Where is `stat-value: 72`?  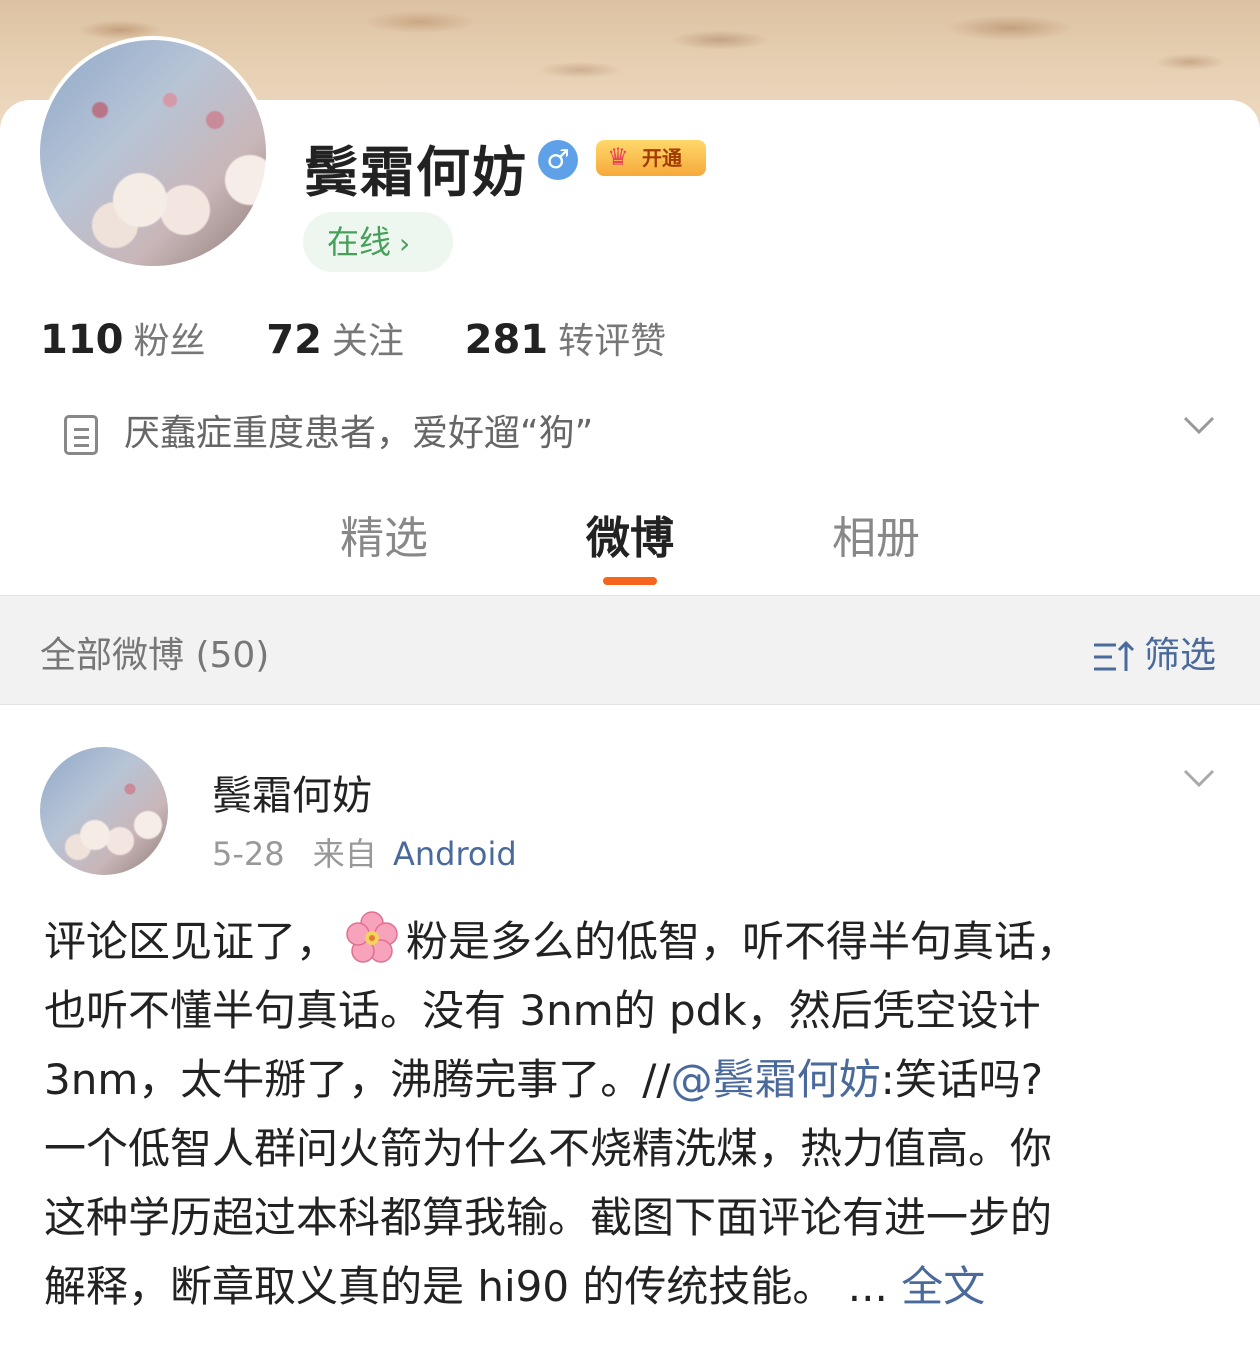
stat-value: 72 is located at coordinates (294, 340).